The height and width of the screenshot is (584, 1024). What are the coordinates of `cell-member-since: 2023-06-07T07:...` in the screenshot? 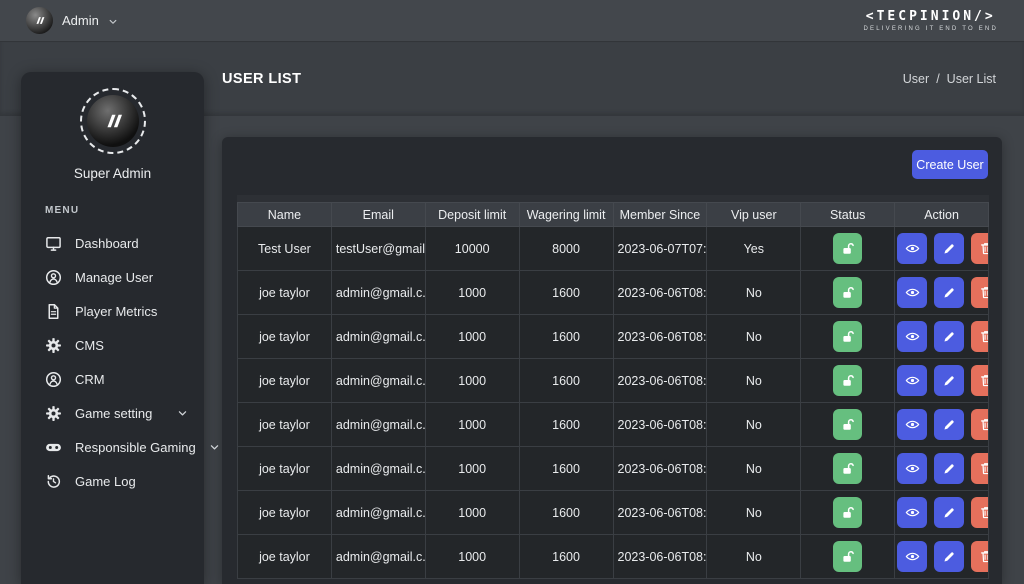 It's located at (660, 248).